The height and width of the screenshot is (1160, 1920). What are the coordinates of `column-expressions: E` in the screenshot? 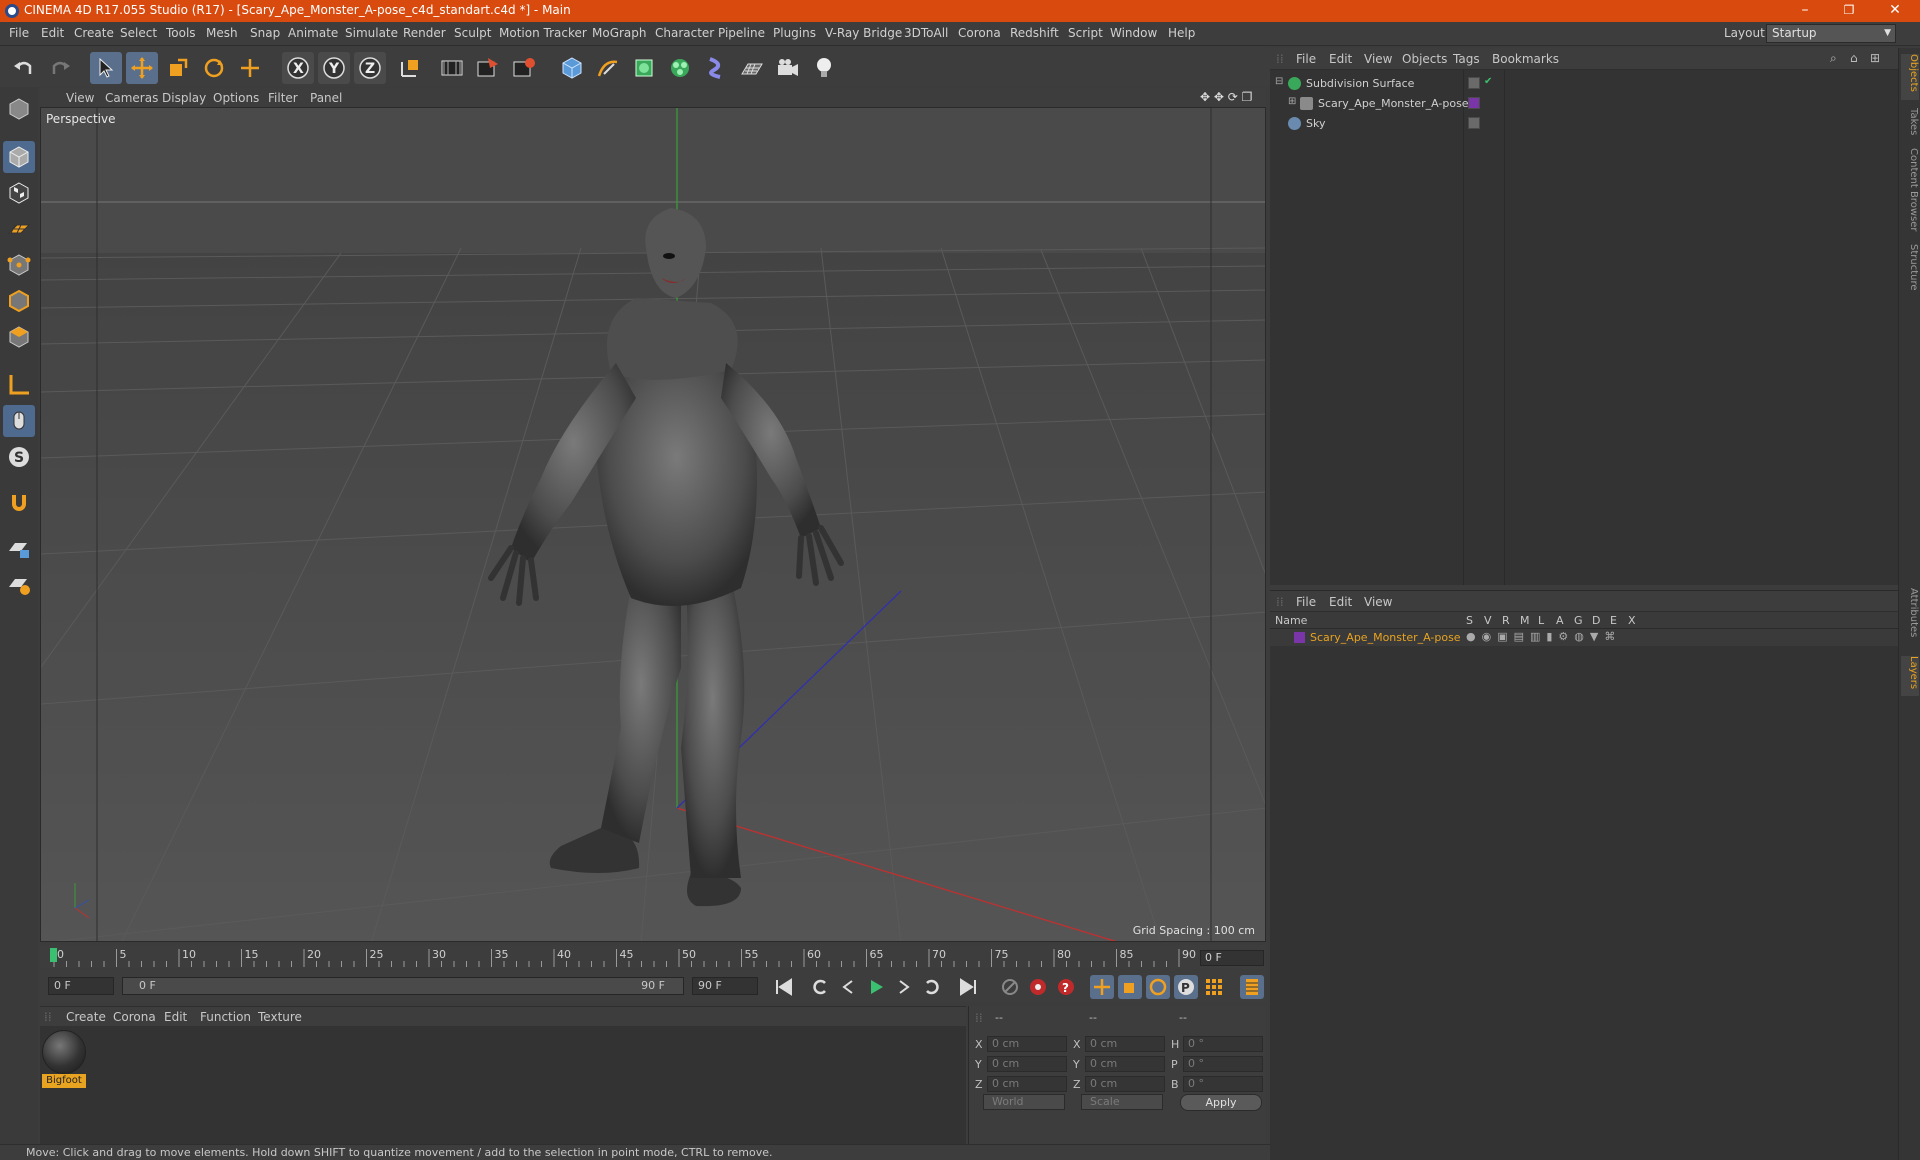 It's located at (1613, 620).